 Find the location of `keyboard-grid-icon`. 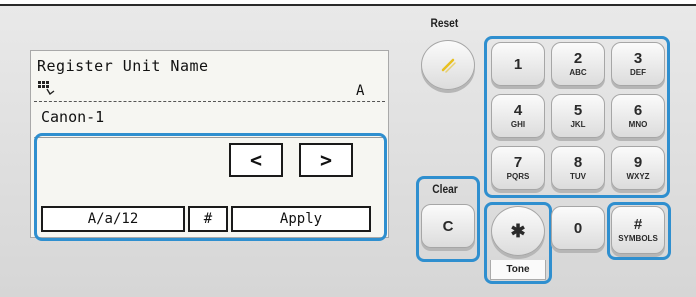

keyboard-grid-icon is located at coordinates (46, 88).